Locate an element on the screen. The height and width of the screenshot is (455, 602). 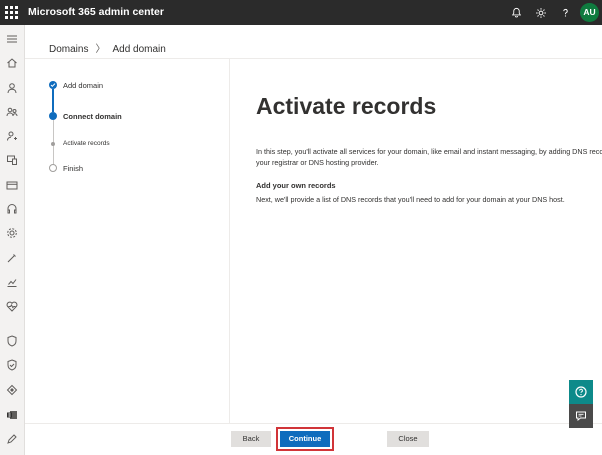
devices-icon is located at coordinates (12, 160).